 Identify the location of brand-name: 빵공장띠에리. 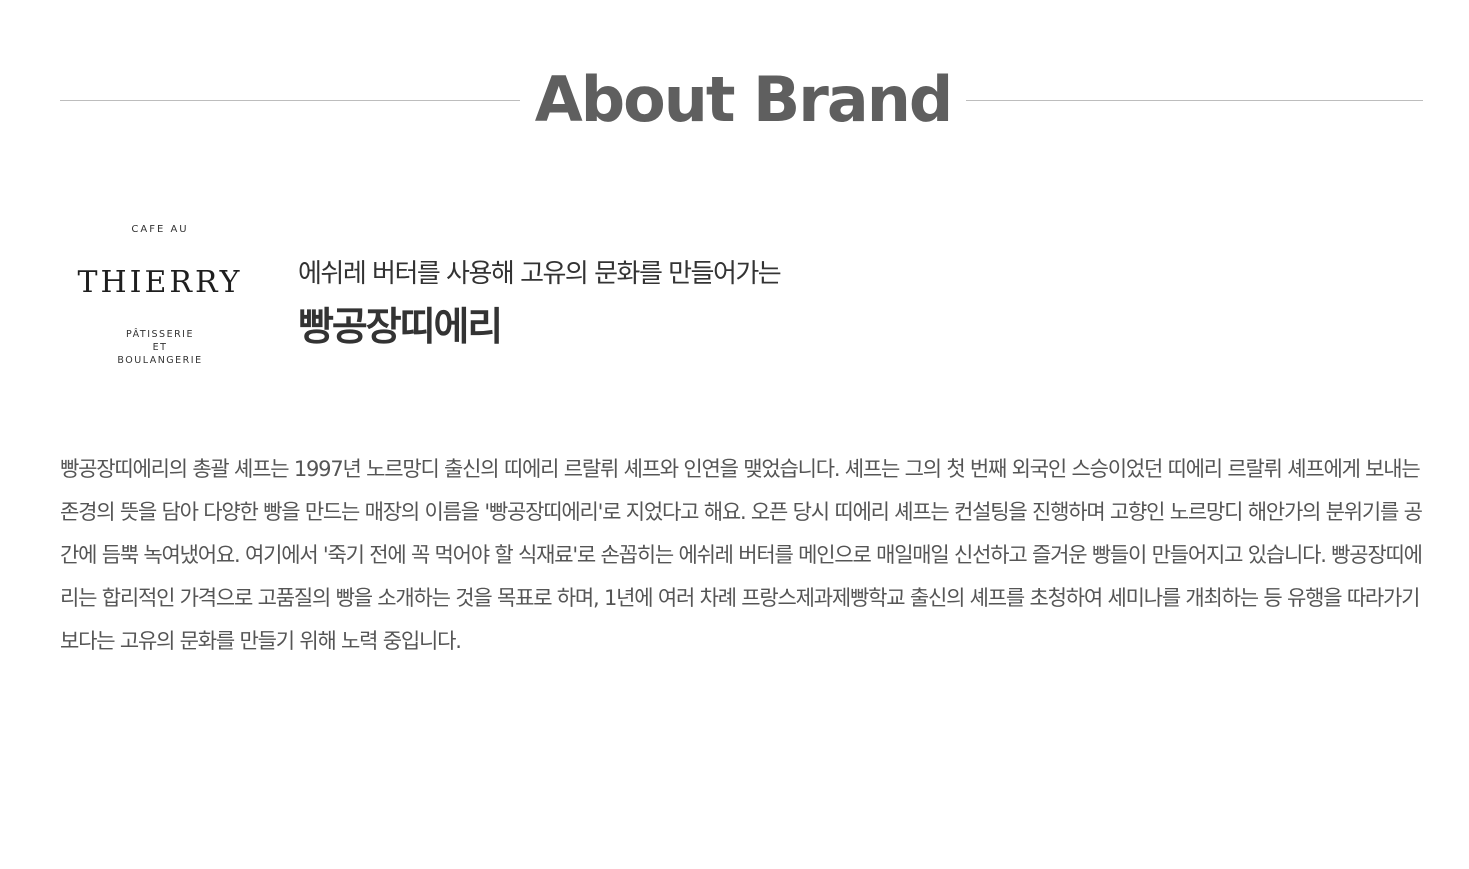
(400, 327).